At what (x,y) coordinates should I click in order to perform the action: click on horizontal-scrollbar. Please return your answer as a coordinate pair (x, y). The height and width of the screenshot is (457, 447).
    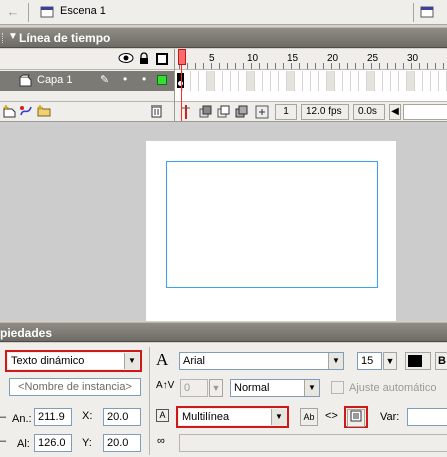
    Looking at the image, I should click on (425, 112).